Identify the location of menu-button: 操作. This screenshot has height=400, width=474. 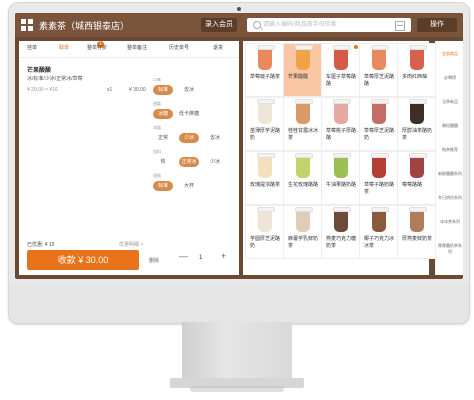
(437, 25).